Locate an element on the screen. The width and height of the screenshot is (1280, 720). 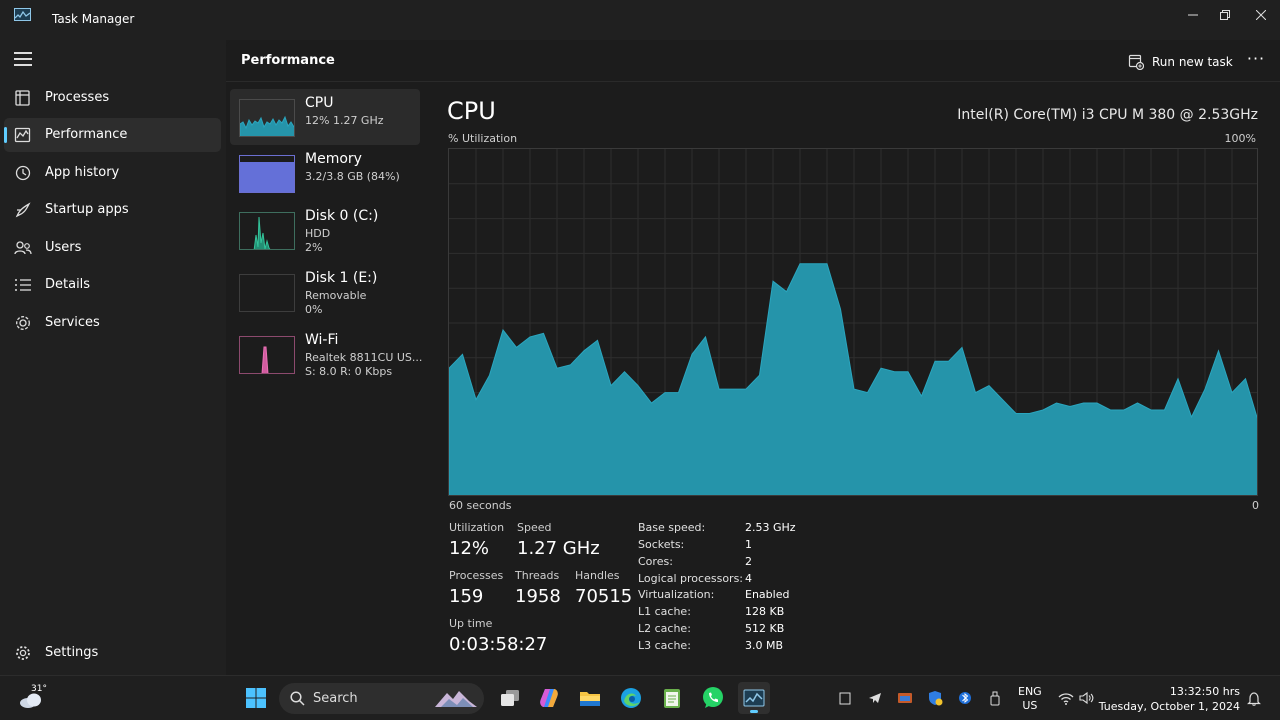
close-button is located at coordinates (1259, 15).